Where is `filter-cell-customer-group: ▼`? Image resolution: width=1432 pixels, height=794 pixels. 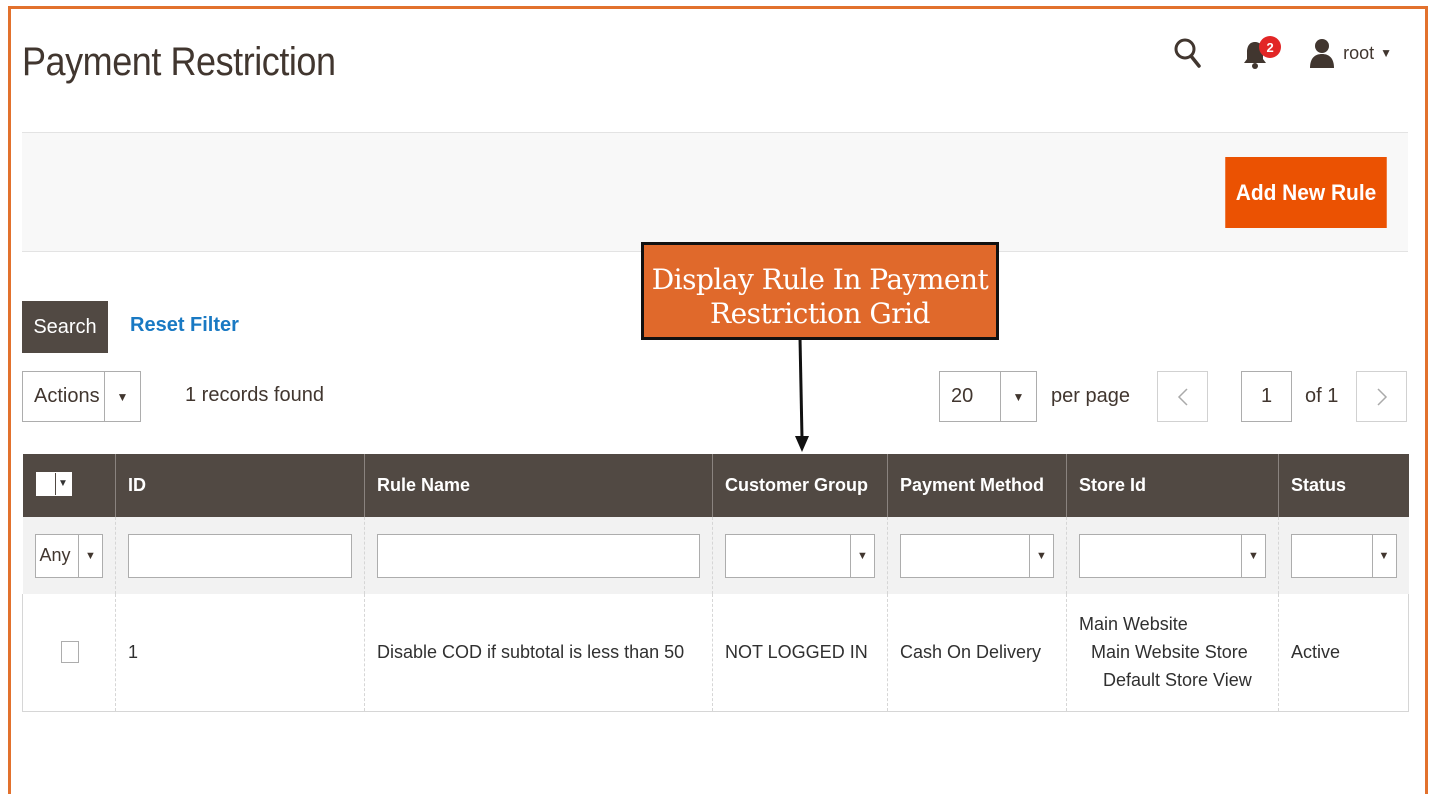 filter-cell-customer-group: ▼ is located at coordinates (800, 555).